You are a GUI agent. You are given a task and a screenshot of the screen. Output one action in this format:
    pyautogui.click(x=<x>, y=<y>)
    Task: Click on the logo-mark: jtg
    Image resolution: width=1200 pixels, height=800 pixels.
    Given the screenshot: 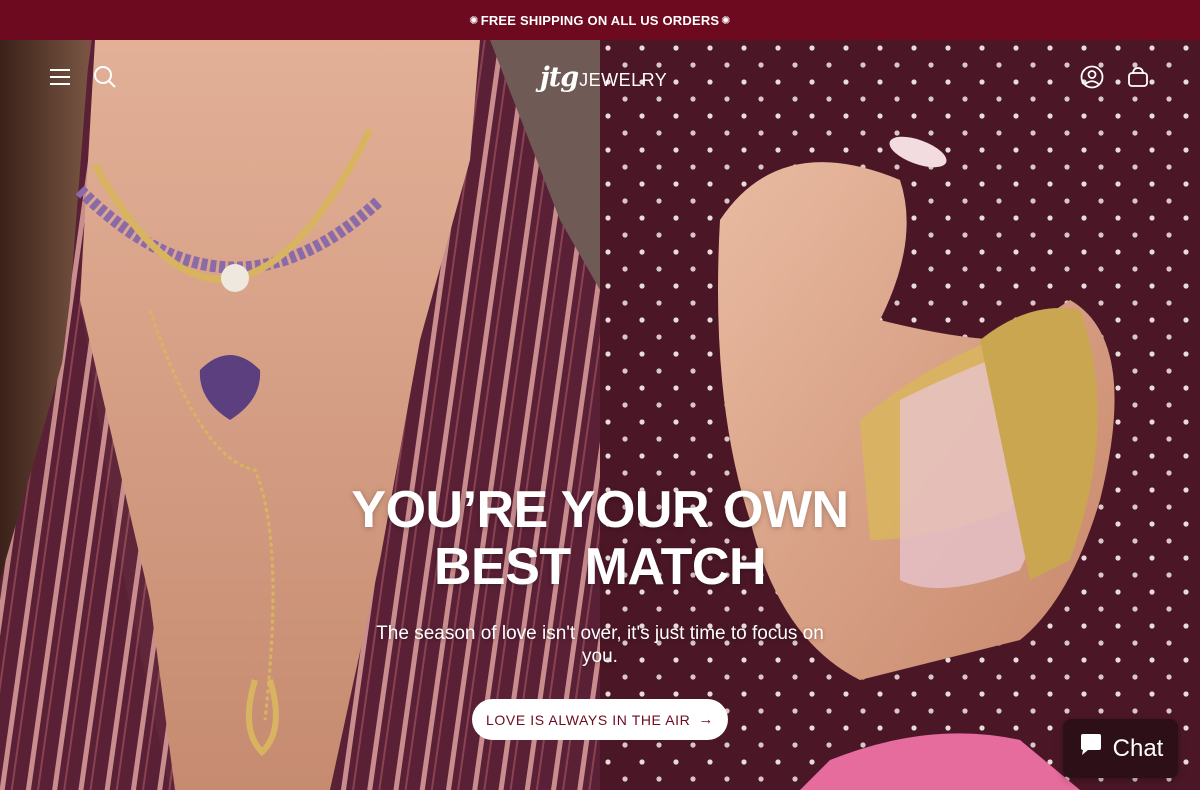 What is the action you would take?
    pyautogui.click(x=559, y=77)
    